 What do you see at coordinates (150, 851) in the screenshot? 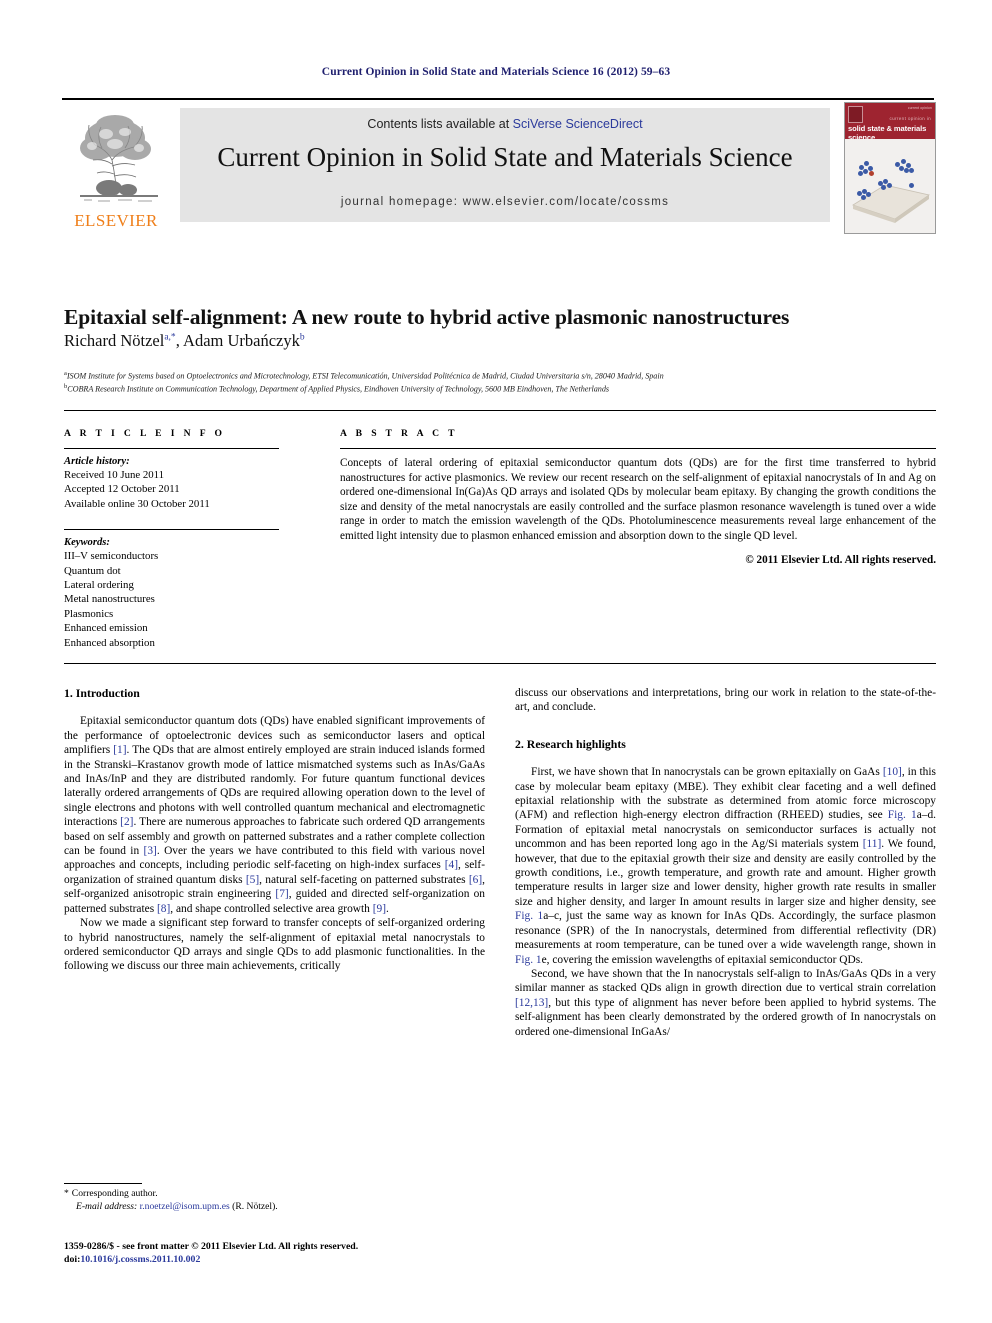
I see `citation-ref: [3]` at bounding box center [150, 851].